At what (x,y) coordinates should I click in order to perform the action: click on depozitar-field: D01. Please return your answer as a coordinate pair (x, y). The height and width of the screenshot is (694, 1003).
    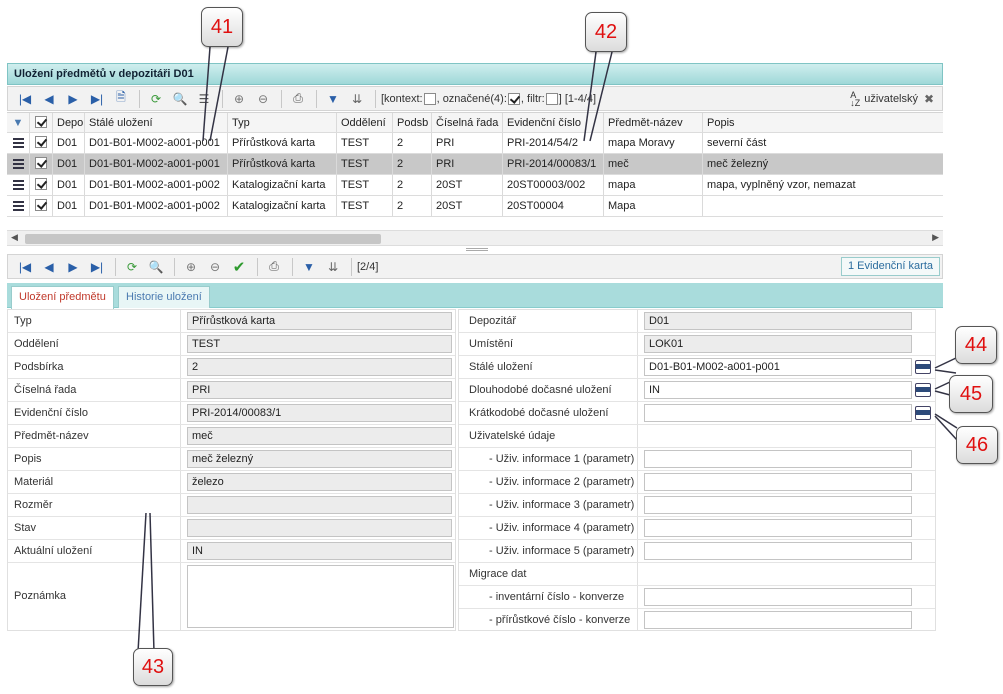
    Looking at the image, I should click on (778, 321).